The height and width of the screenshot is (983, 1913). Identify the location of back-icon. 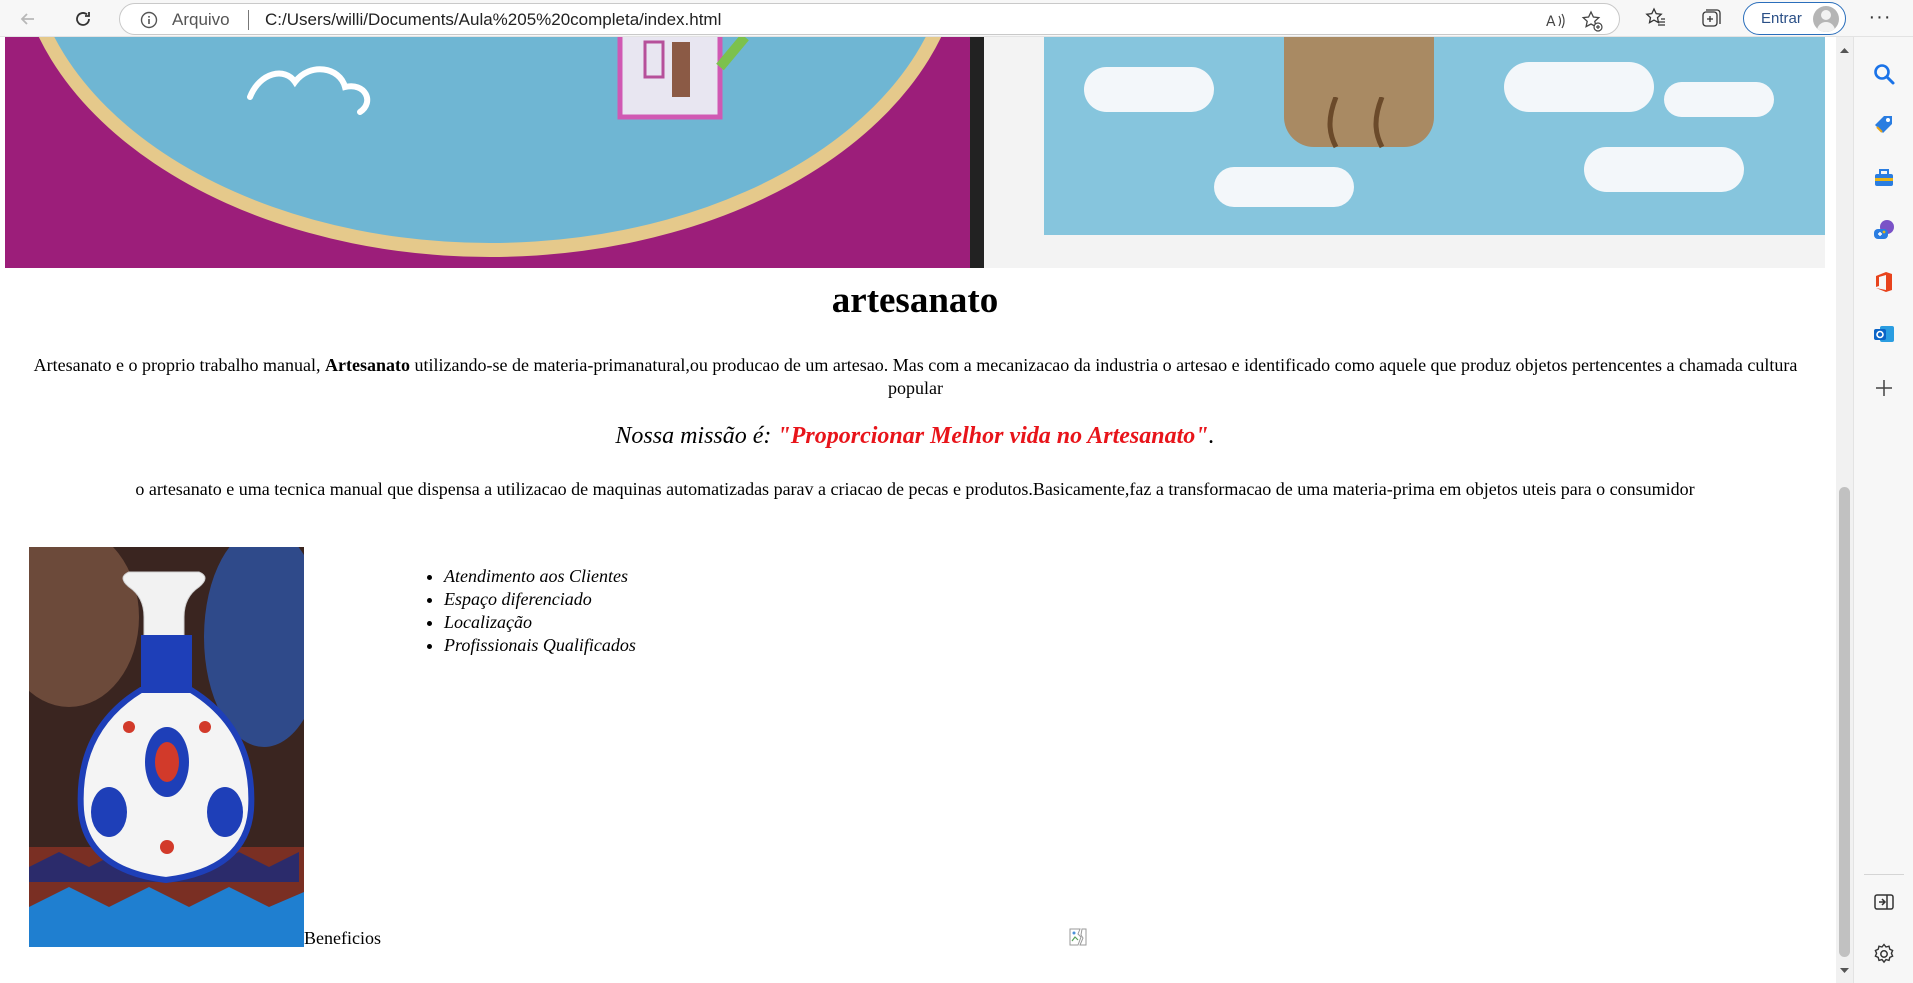
(28, 19).